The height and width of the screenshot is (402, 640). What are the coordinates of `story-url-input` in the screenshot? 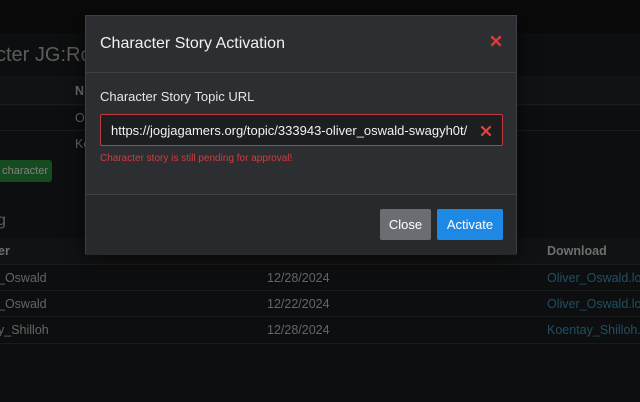 It's located at (287, 130).